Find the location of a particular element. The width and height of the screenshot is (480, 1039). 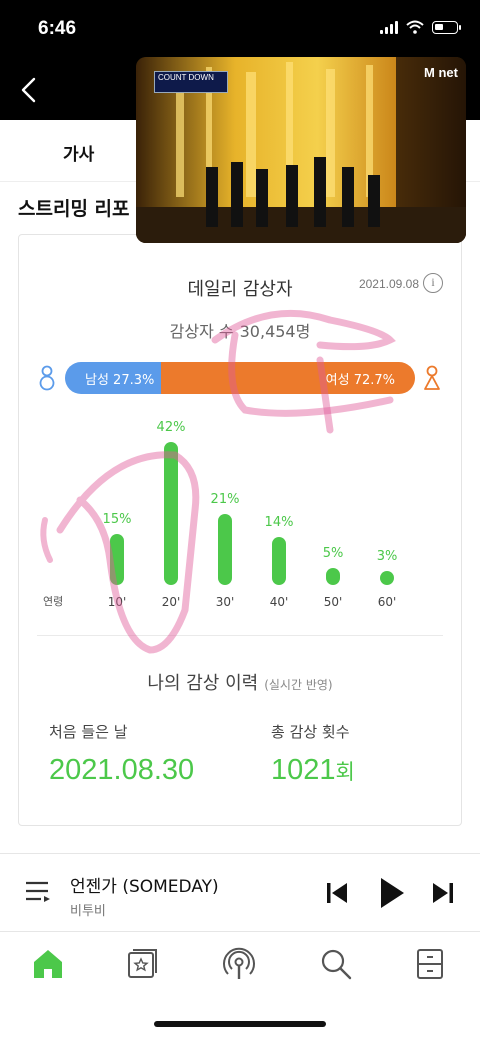

age-axis-label: 연령 is located at coordinates (53, 601).